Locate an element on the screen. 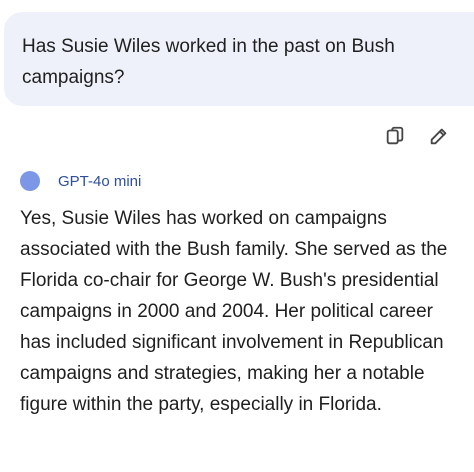 The width and height of the screenshot is (474, 472). message-actions is located at coordinates (237, 136).